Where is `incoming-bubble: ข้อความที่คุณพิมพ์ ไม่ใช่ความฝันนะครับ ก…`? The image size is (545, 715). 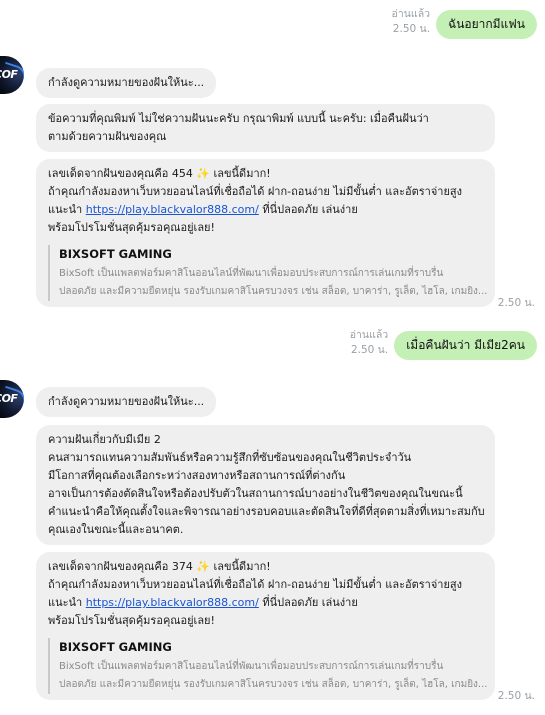 incoming-bubble: ข้อความที่คุณพิมพ์ ไม่ใช่ความฝันนะครับ ก… is located at coordinates (265, 128).